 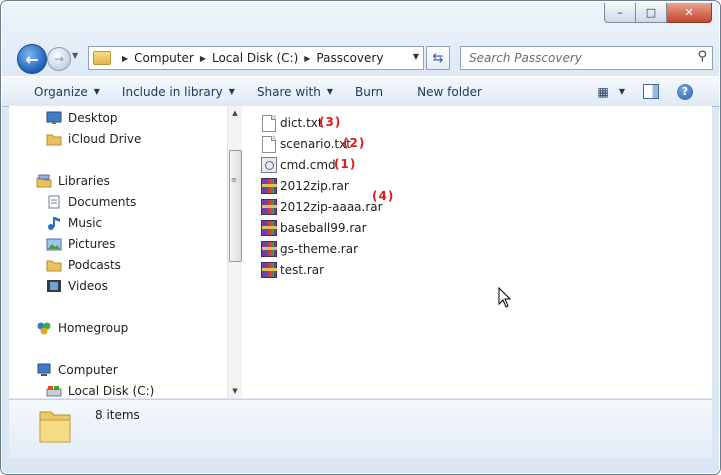 What do you see at coordinates (84, 181) in the screenshot?
I see `sidebar-item-label: Libraries` at bounding box center [84, 181].